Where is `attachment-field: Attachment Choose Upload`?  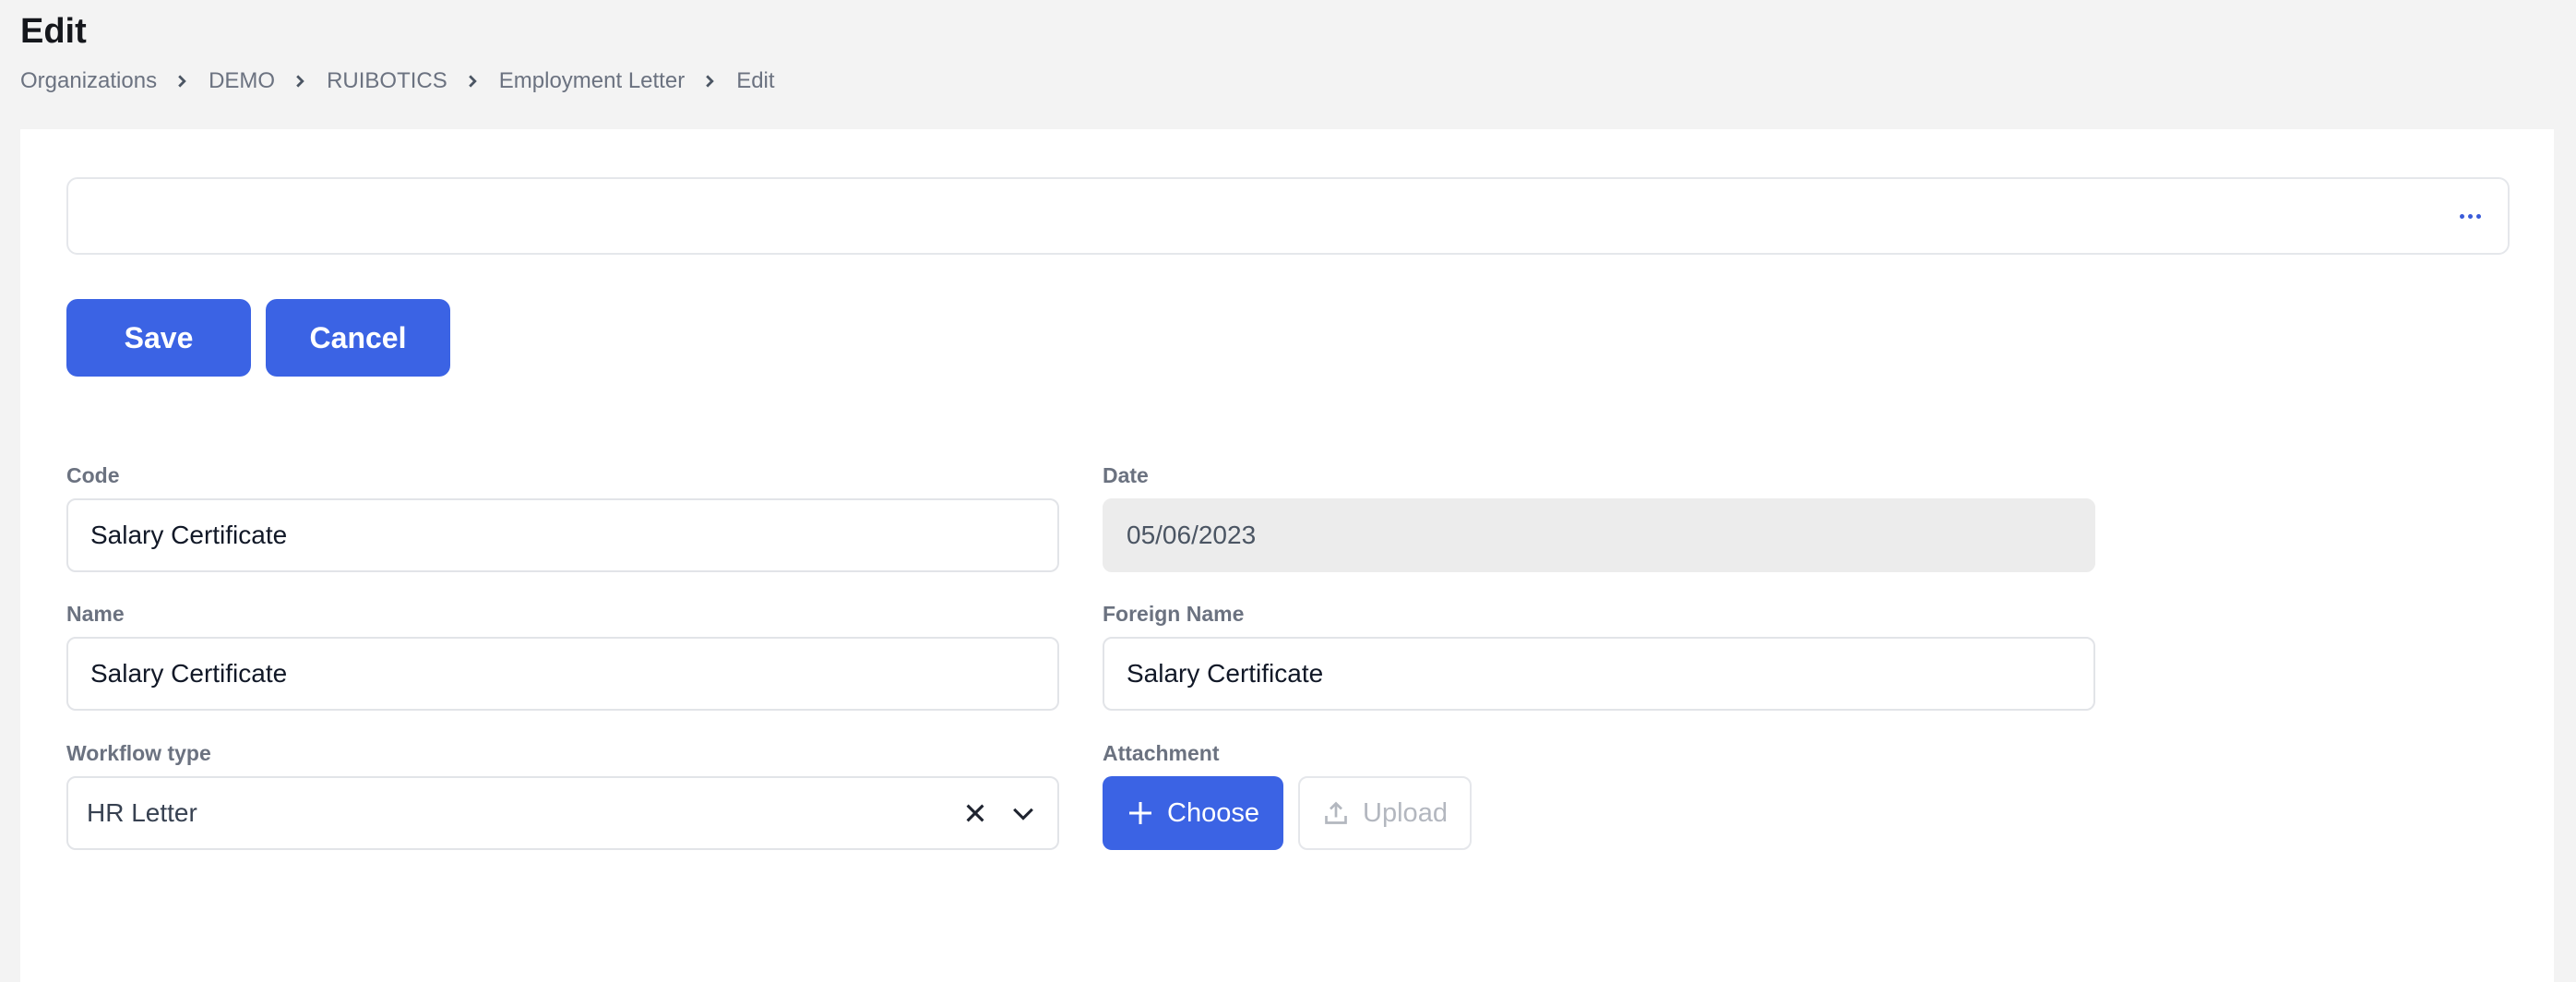
attachment-field: Attachment Choose Upload is located at coordinates (1599, 796).